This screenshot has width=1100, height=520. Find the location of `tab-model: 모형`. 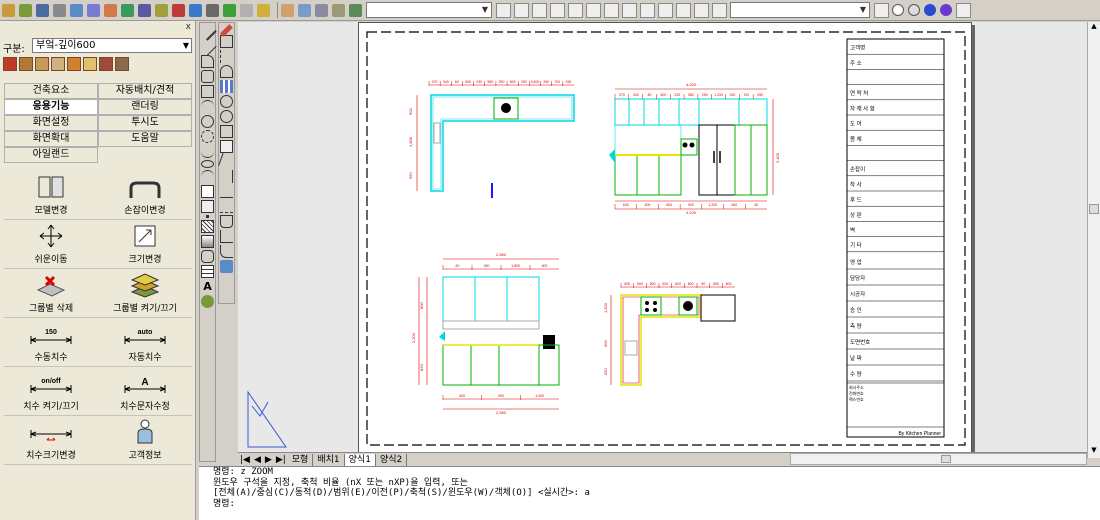

tab-model: 모형 is located at coordinates (301, 459).